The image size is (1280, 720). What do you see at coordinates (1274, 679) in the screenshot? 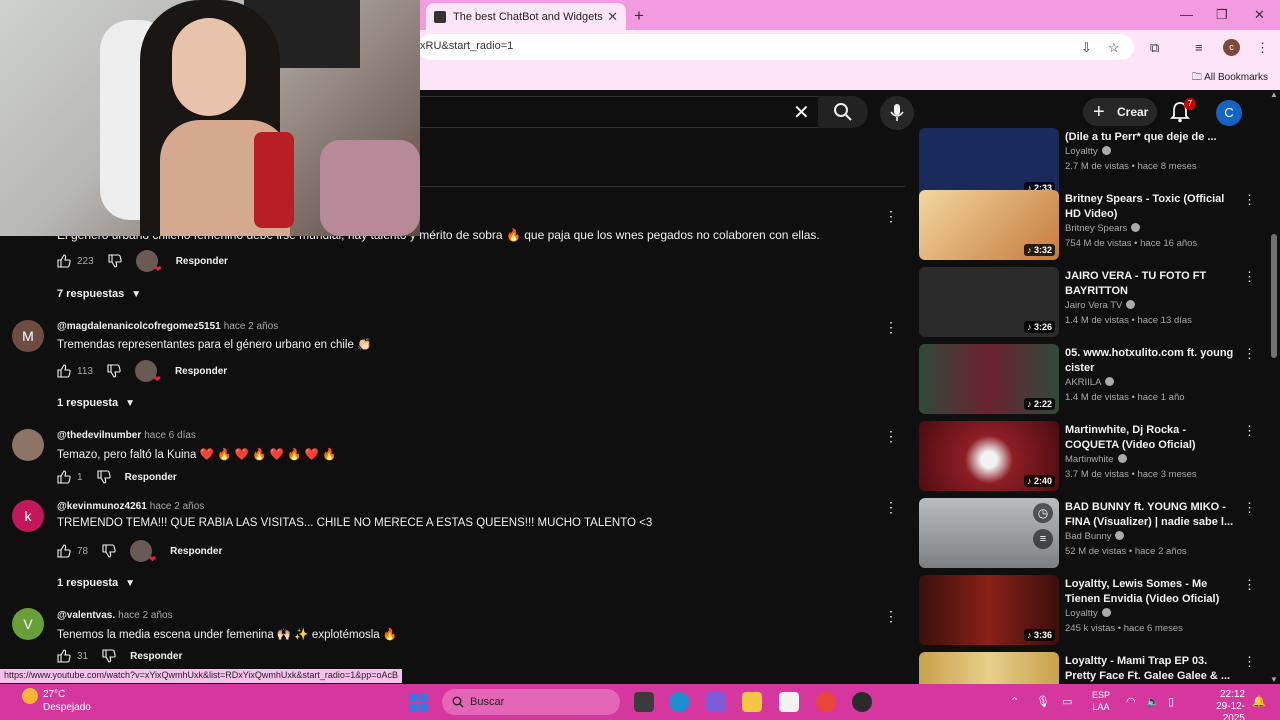
I see `scroll-down-icon: ▼` at bounding box center [1274, 679].